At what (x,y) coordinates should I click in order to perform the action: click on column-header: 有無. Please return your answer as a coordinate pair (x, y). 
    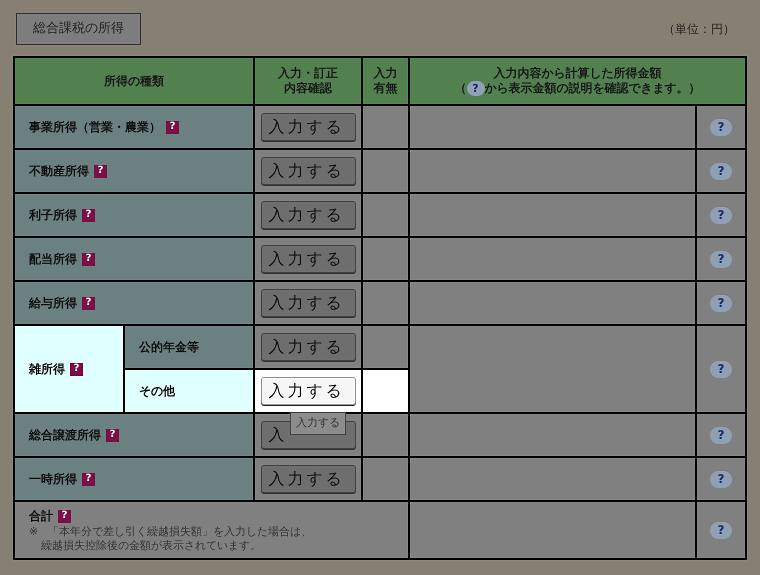
    Looking at the image, I should click on (386, 88).